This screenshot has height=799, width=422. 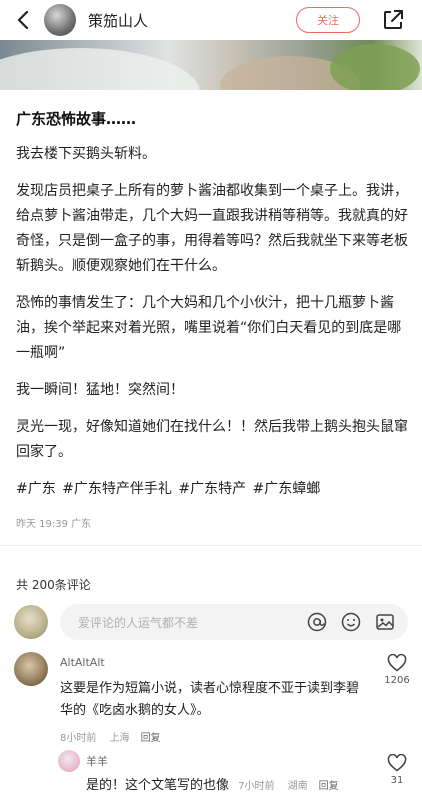 What do you see at coordinates (86, 154) in the screenshot?
I see `post-paragraph: 我去楼下买鹅头斩料。` at bounding box center [86, 154].